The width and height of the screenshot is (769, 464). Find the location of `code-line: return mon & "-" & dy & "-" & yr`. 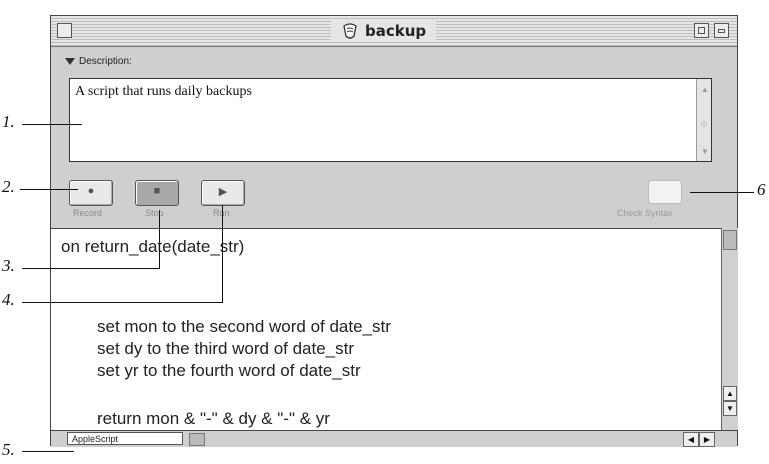

code-line: return mon & "-" & dy & "-" & yr is located at coordinates (213, 419).